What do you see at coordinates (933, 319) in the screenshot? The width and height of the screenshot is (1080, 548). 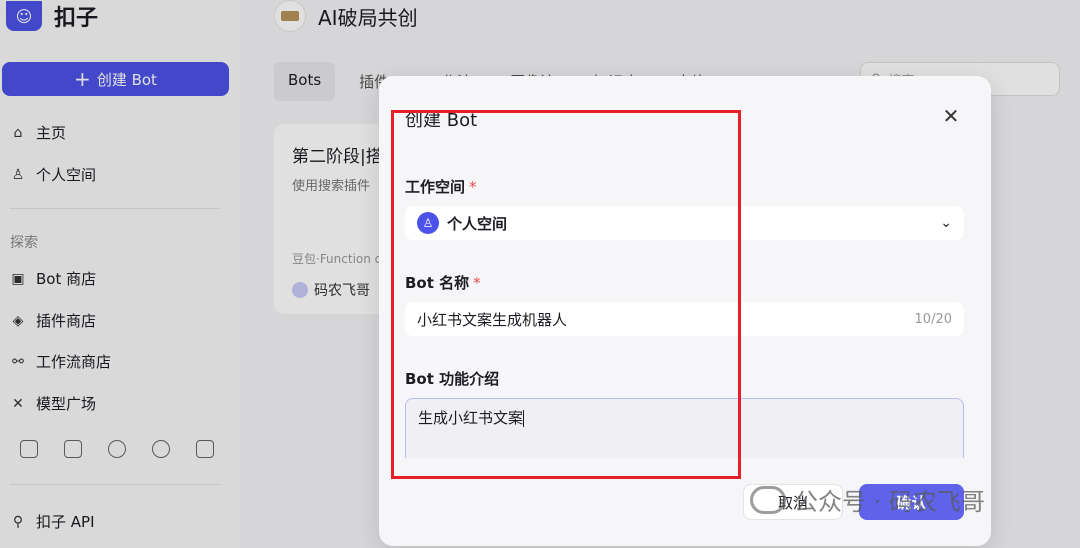 I see `char-counter: 10/20` at bounding box center [933, 319].